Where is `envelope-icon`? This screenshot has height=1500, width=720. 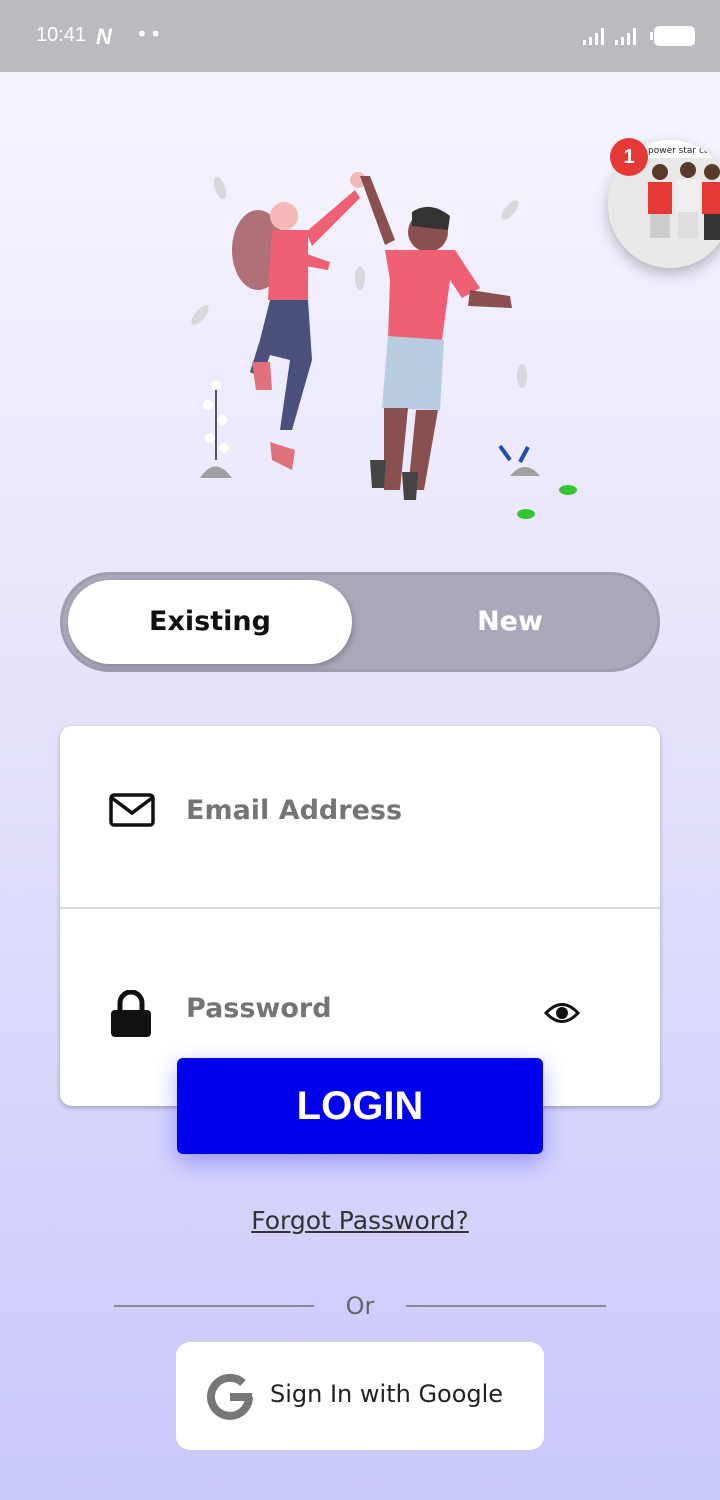 envelope-icon is located at coordinates (132, 810).